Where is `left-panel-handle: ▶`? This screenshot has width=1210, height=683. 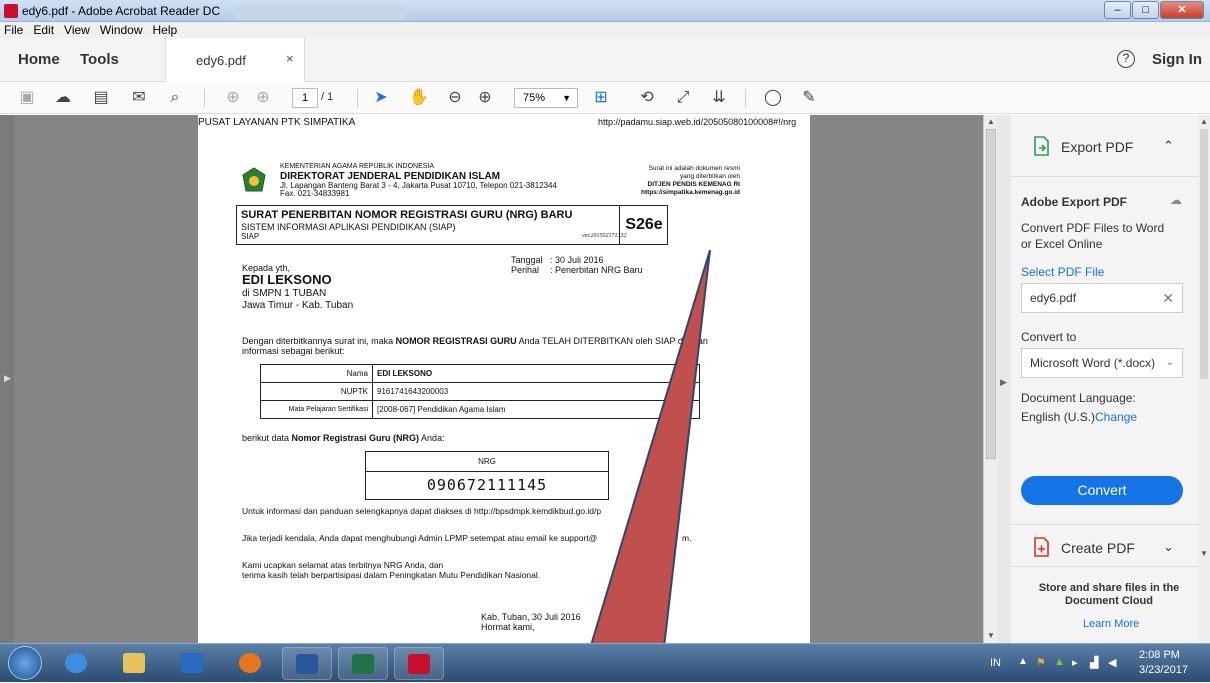 left-panel-handle: ▶ is located at coordinates (7, 379).